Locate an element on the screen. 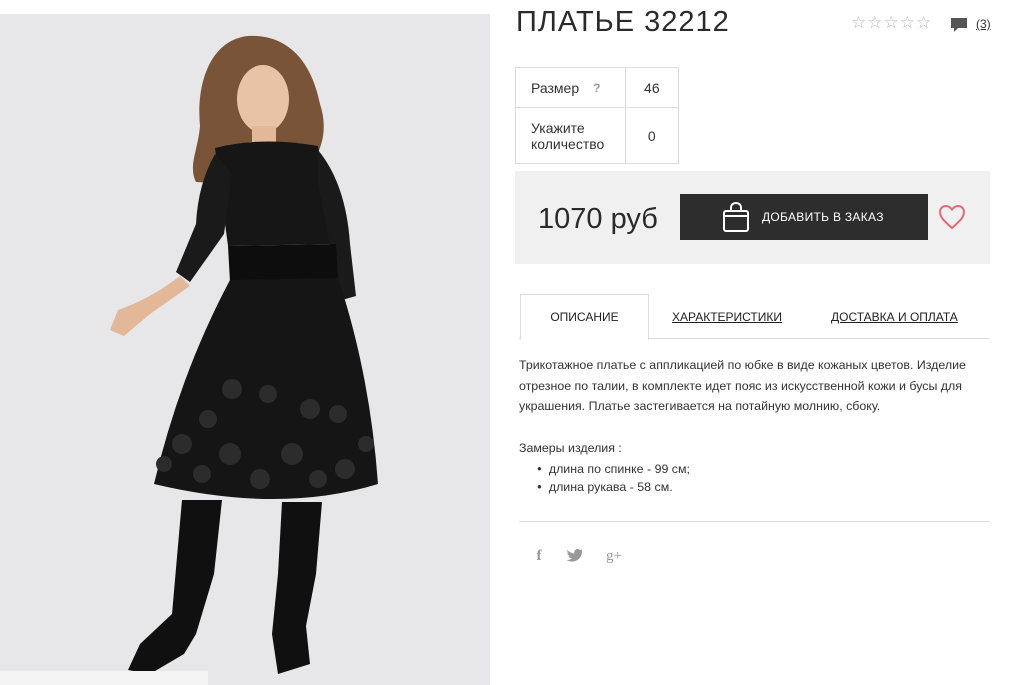 This screenshot has width=1036, height=685. options-table: Размер ? 46 Укажите количество 0 is located at coordinates (597, 115).